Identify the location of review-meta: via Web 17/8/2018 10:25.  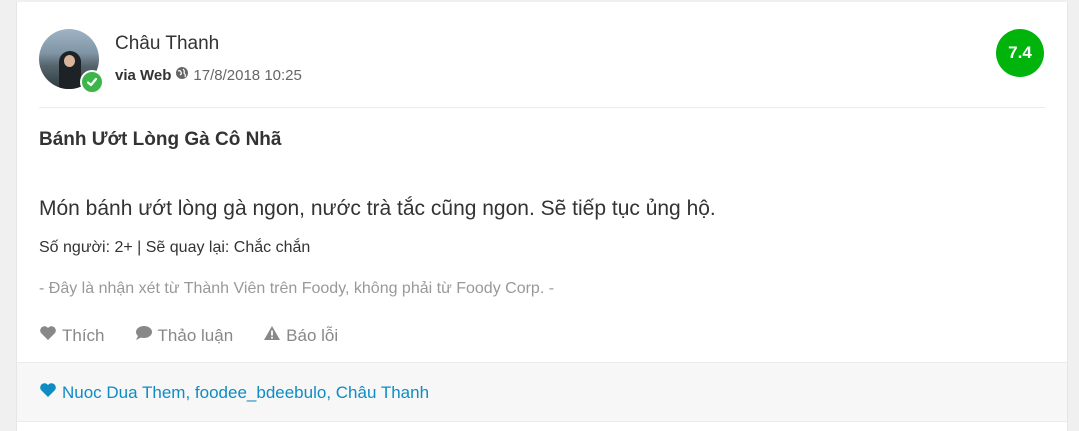
(208, 75).